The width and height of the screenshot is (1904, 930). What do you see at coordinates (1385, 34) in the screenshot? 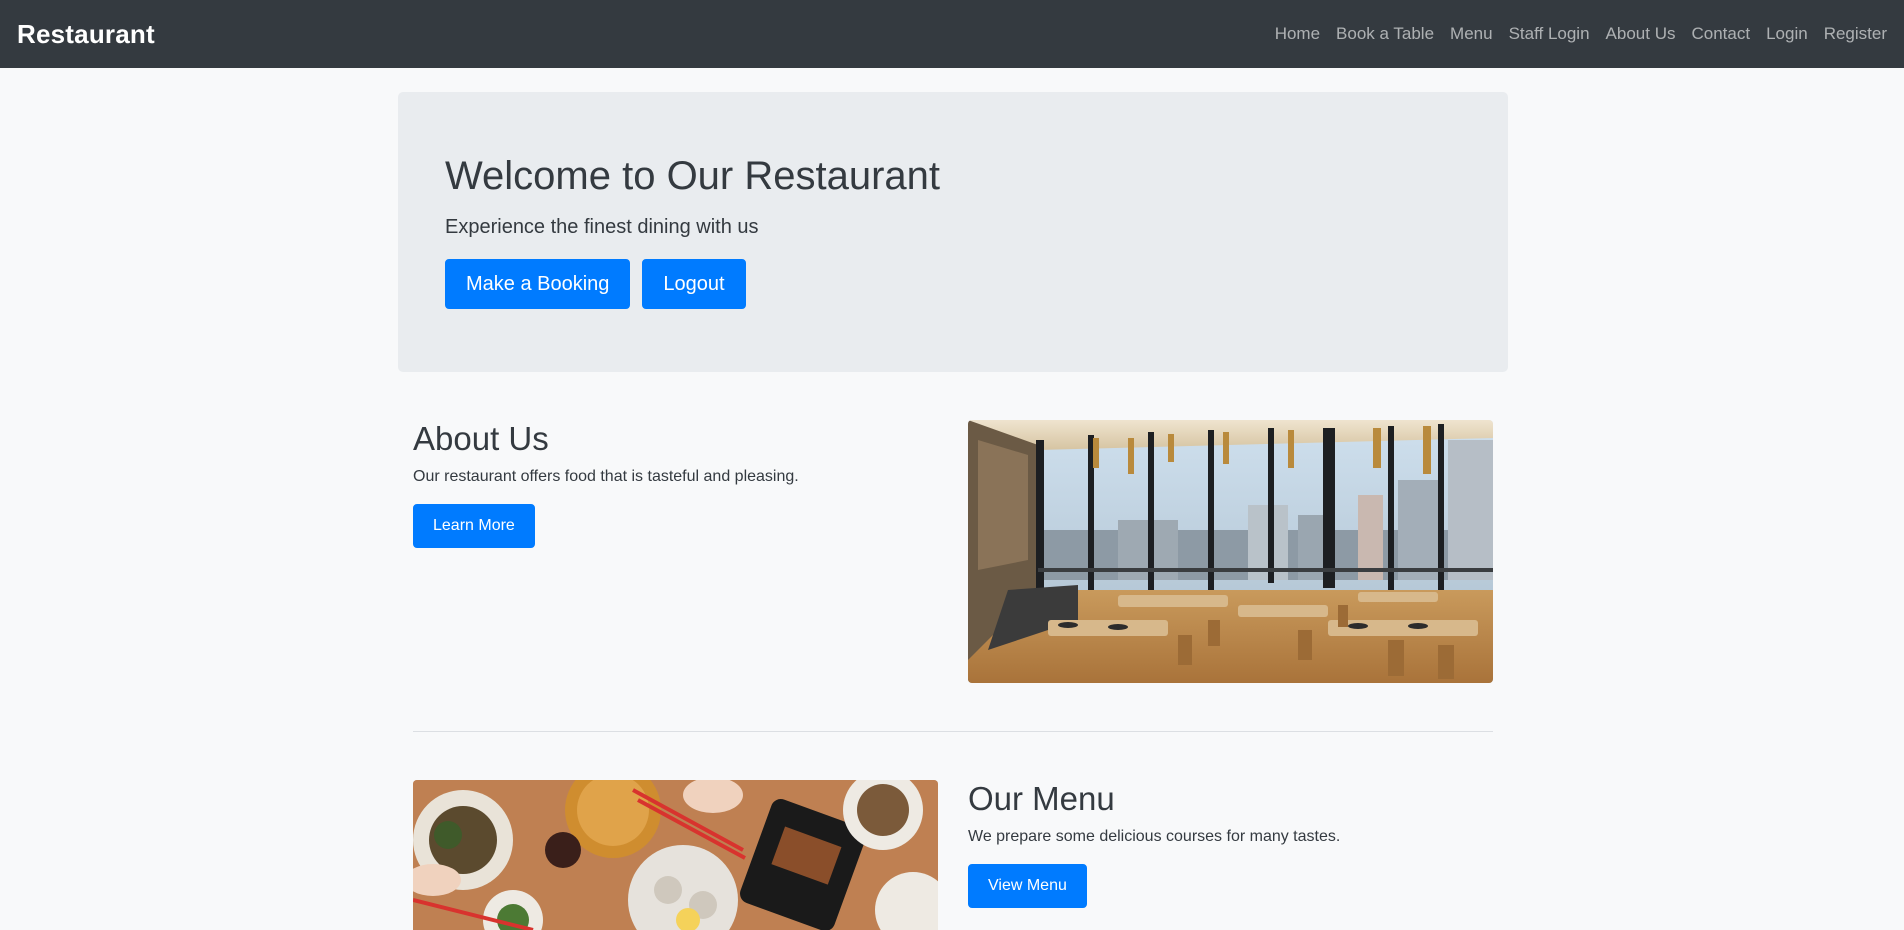
I see `nav-link-book-a-table: Book a Table` at bounding box center [1385, 34].